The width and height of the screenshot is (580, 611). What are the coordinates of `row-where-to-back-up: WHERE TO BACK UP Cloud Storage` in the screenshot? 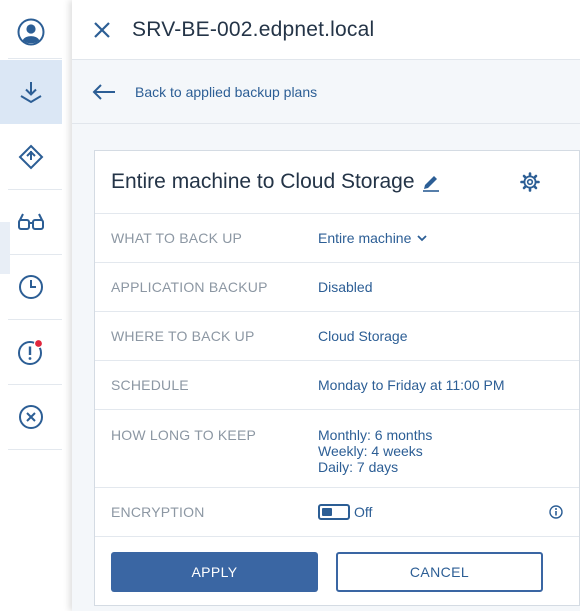 It's located at (337, 336).